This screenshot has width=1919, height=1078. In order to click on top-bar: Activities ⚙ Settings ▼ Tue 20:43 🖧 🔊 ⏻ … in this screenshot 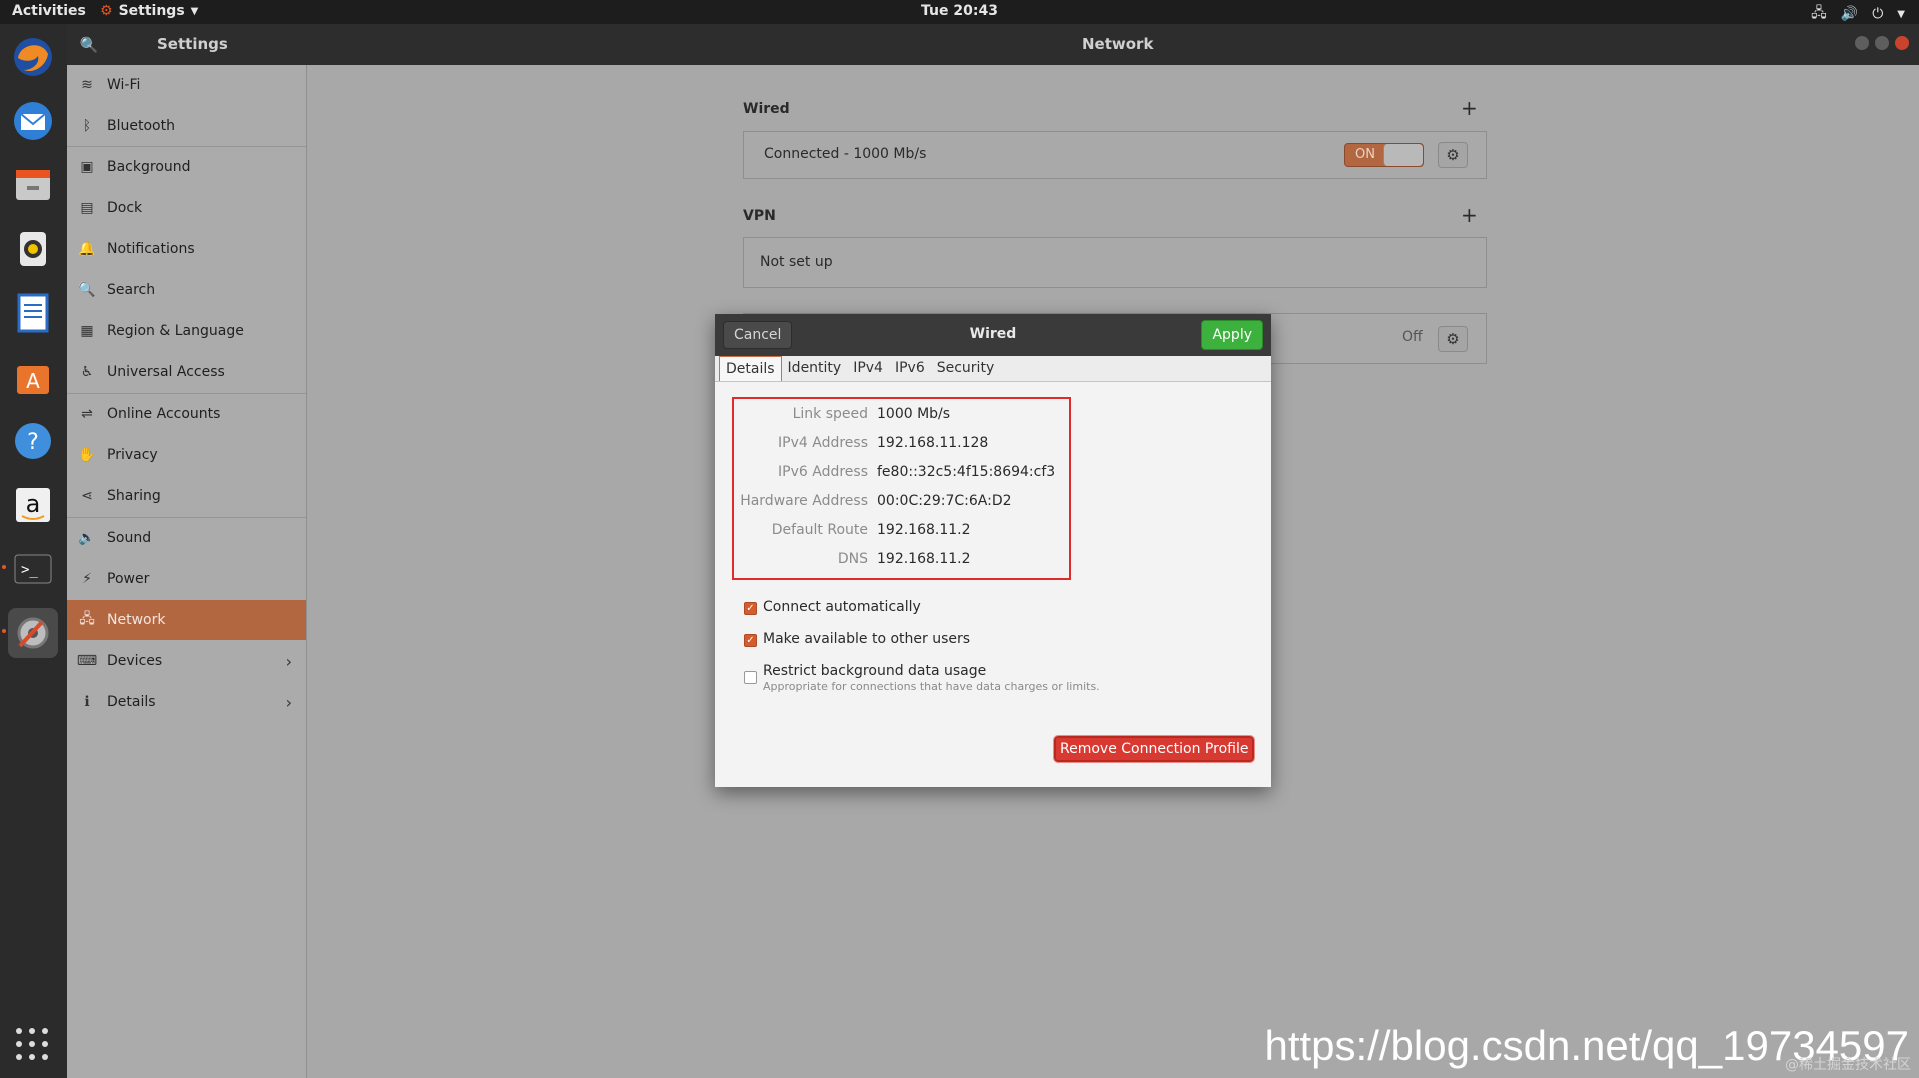, I will do `click(959, 12)`.